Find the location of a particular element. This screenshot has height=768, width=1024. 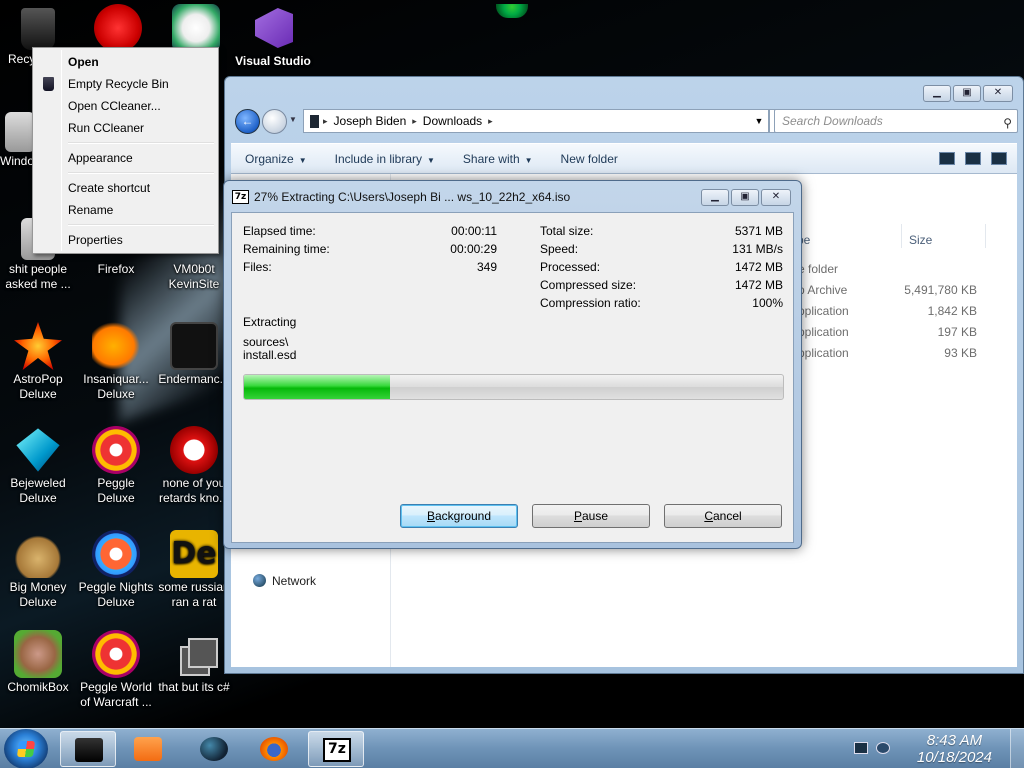

menu-item-create-shortcut: Create shortcut is located at coordinates (125, 188).